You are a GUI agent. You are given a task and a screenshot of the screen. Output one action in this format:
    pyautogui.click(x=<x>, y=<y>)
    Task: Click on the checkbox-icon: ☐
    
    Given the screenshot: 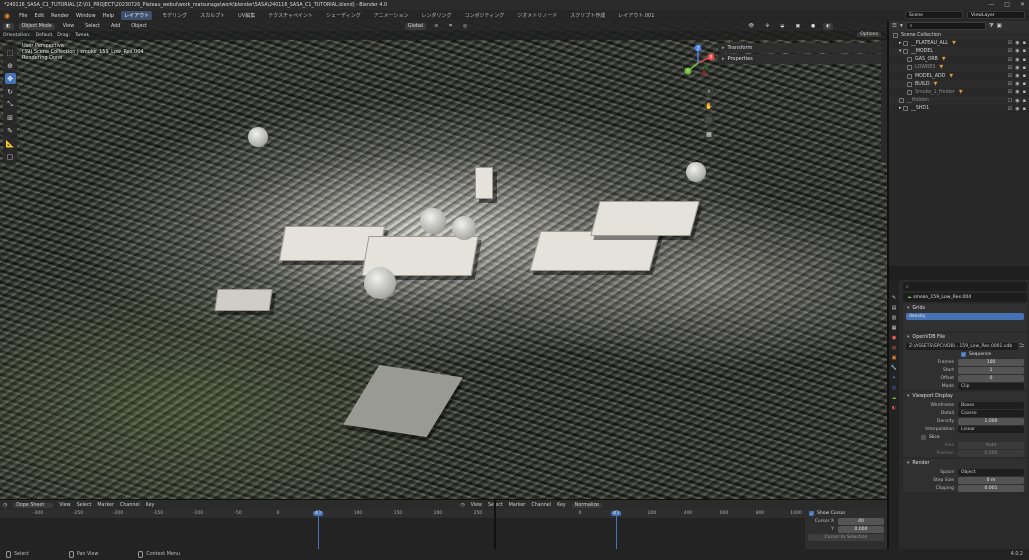 What is the action you would take?
    pyautogui.click(x=1010, y=101)
    